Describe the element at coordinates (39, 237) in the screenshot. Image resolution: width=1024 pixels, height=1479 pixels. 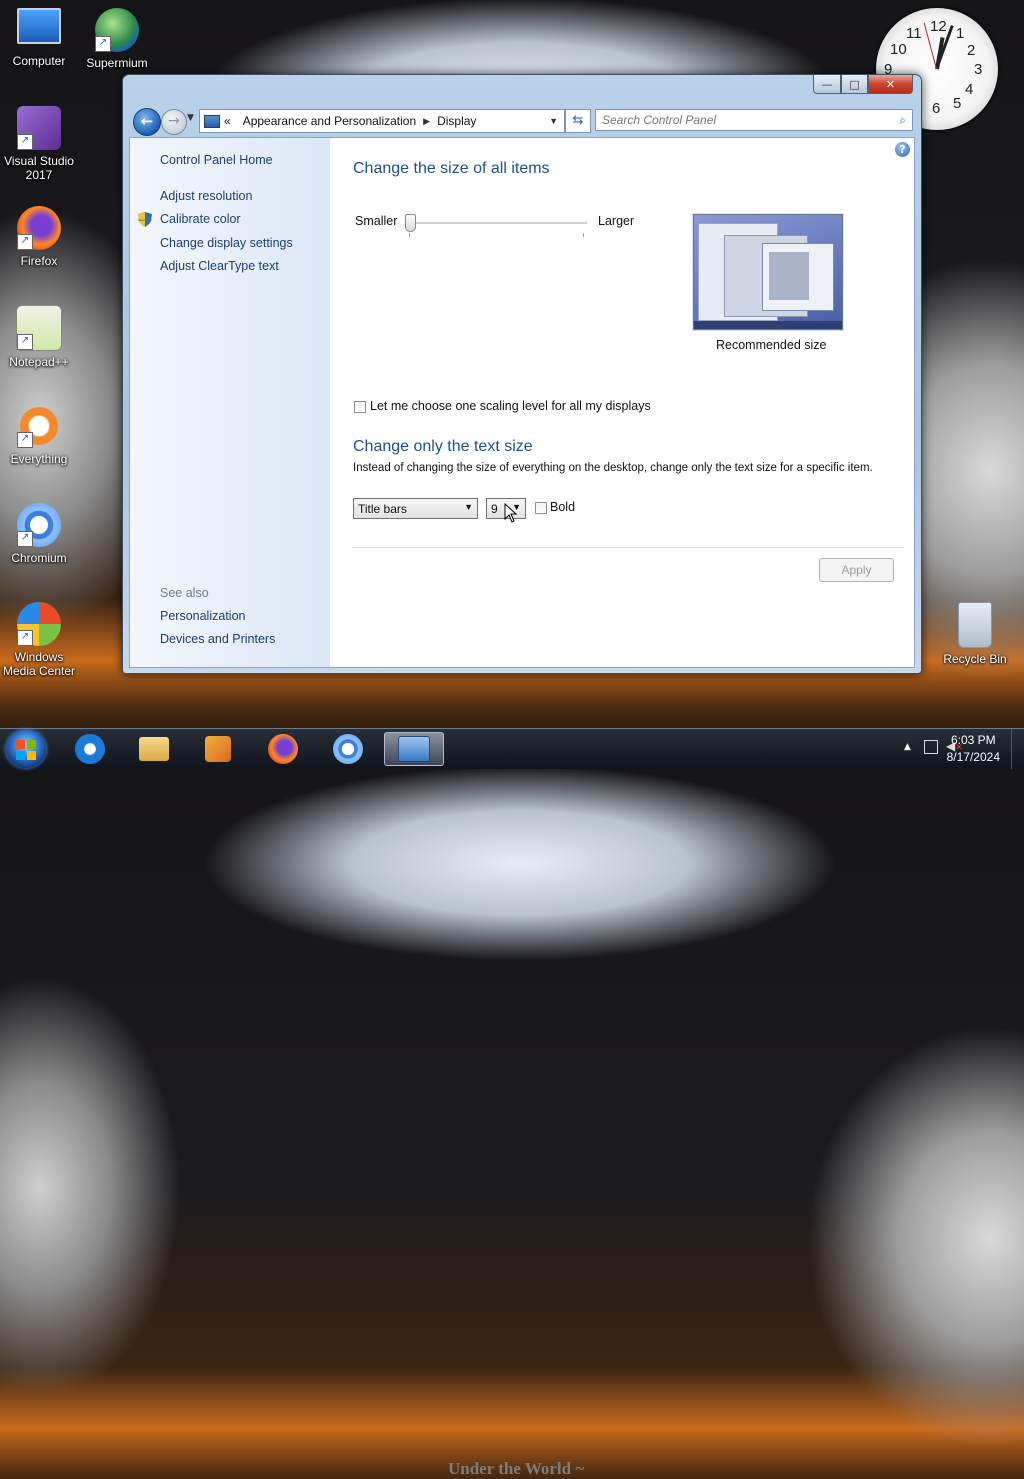
I see `desktop-icon-firefox: ↗ Firefox` at that location.